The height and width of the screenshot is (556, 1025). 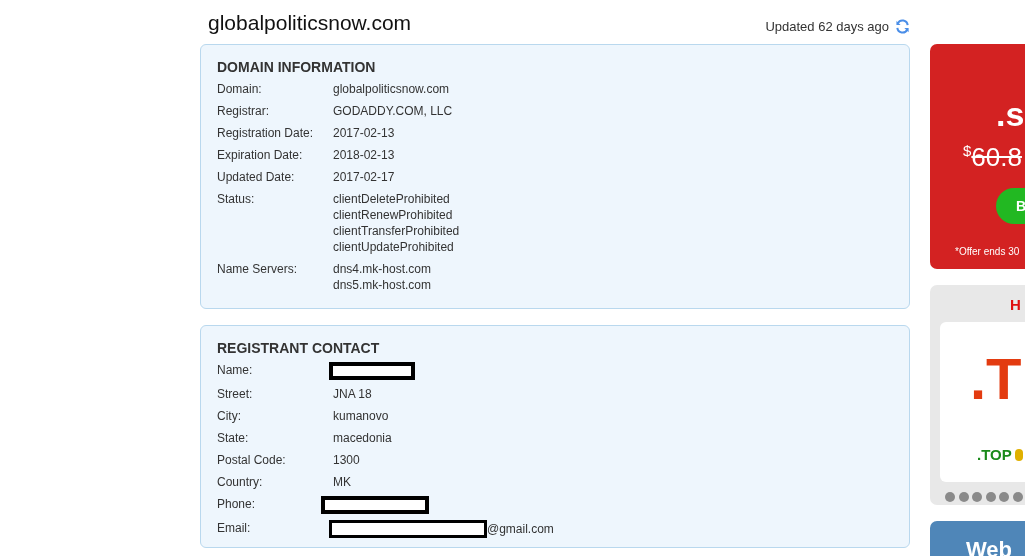 What do you see at coordinates (299, 348) in the screenshot?
I see `section-heading: REGISTRANT CONTACT` at bounding box center [299, 348].